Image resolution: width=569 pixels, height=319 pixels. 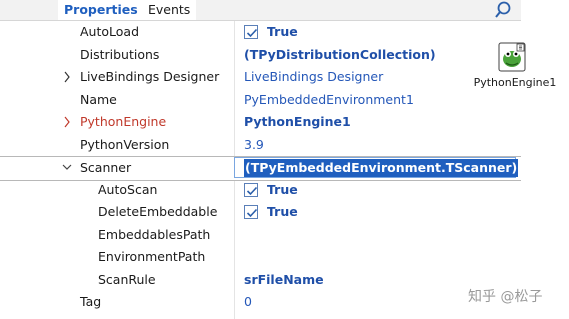 What do you see at coordinates (110, 31) in the screenshot?
I see `property-name: AutoLoad` at bounding box center [110, 31].